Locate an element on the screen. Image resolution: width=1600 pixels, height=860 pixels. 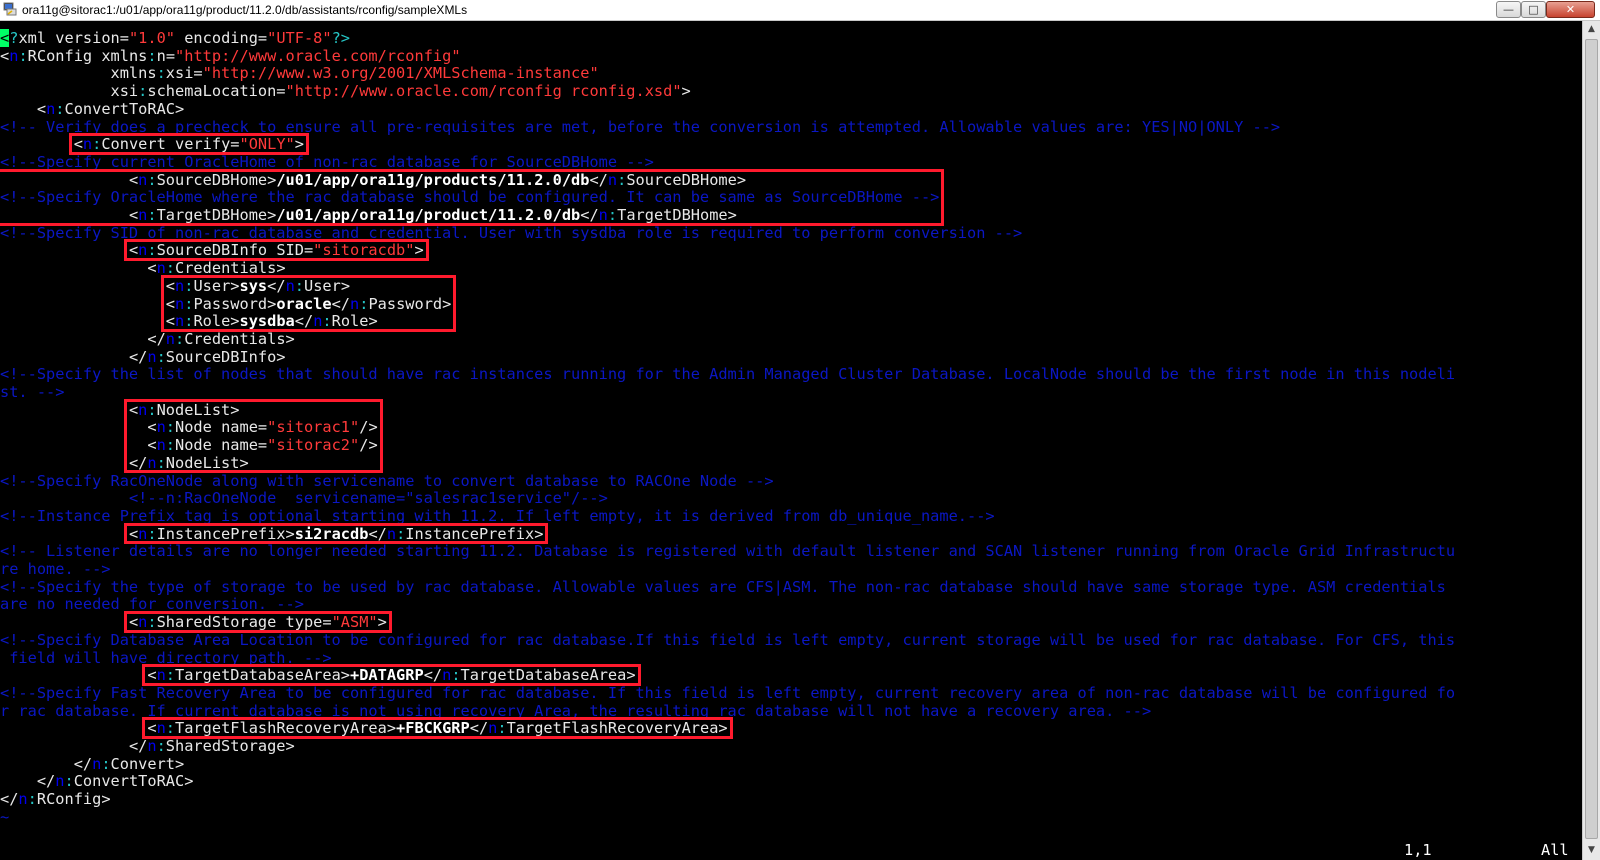
code-line: </n:Credentials> is located at coordinates (147, 338).